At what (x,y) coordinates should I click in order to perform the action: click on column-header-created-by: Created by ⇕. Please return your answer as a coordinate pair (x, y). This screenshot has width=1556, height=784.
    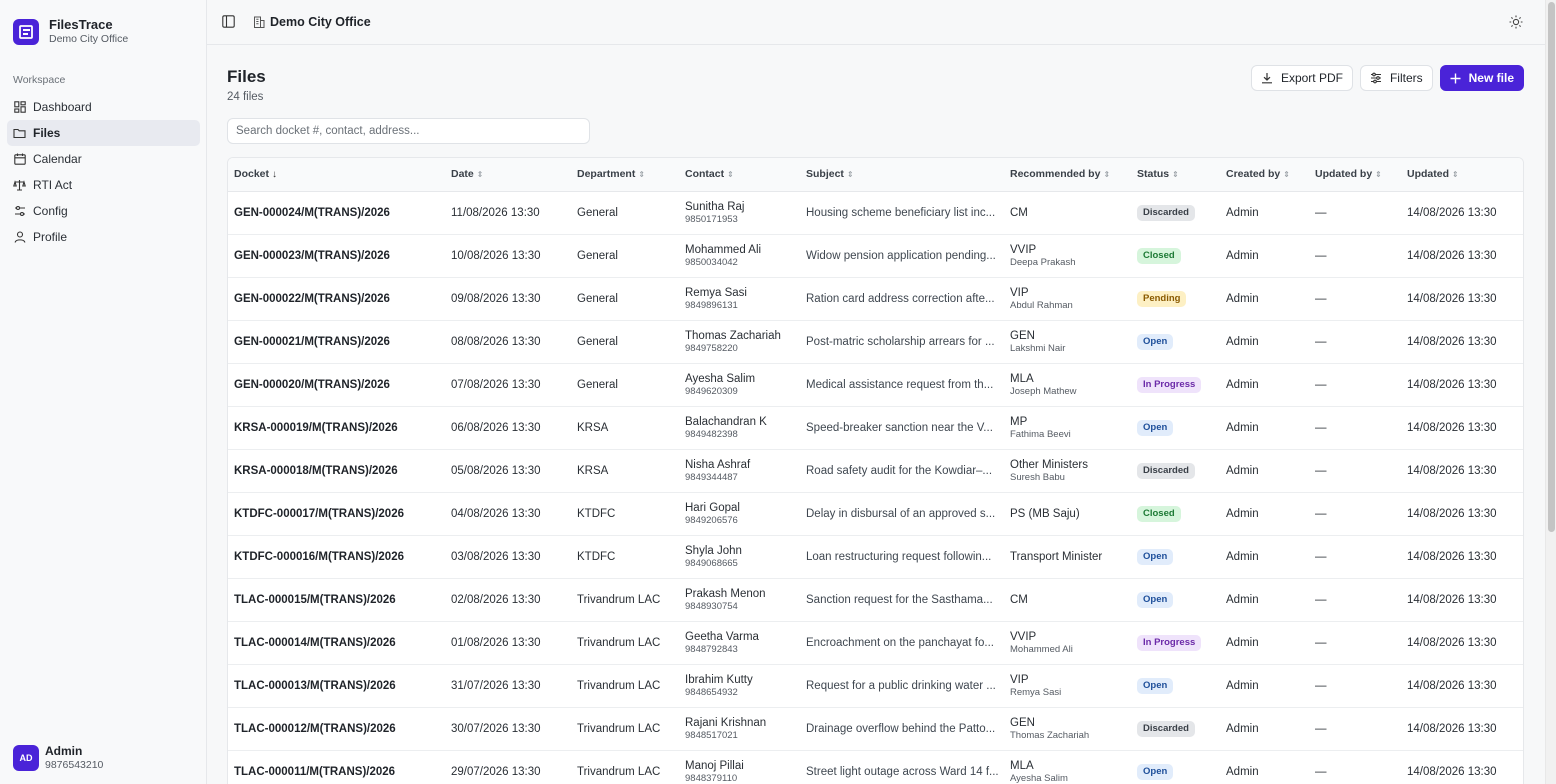
    Looking at the image, I should click on (1264, 175).